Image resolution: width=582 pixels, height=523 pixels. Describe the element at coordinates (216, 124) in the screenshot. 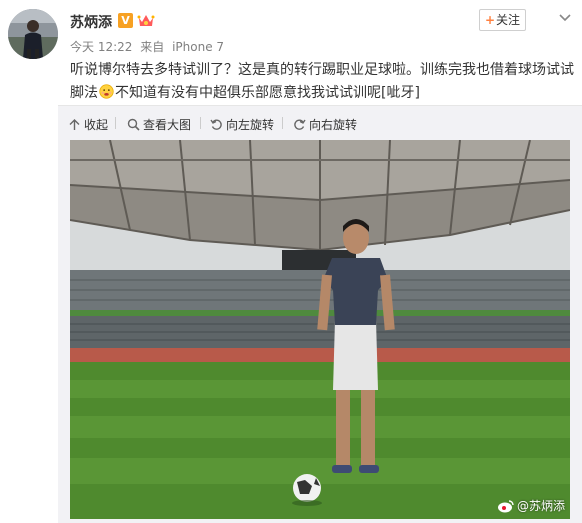

I see `rotate-left-icon` at that location.